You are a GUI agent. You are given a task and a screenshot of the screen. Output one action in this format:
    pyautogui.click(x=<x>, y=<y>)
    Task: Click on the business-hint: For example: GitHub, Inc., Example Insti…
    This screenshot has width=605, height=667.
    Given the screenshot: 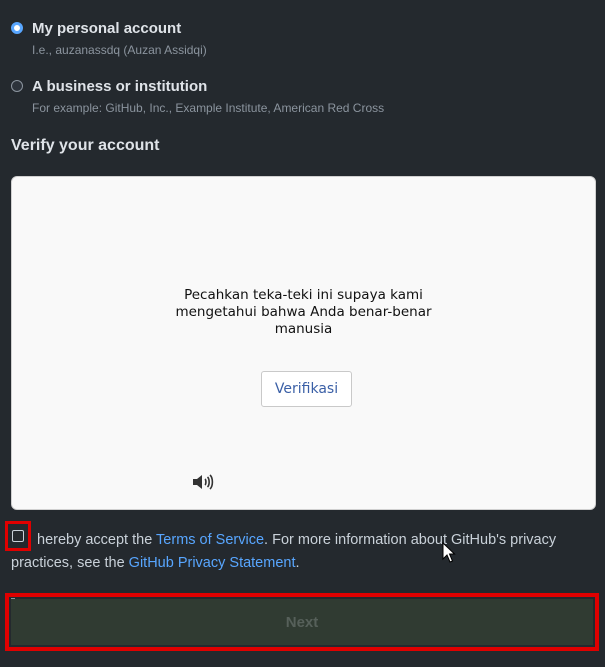 What is the action you would take?
    pyautogui.click(x=208, y=108)
    